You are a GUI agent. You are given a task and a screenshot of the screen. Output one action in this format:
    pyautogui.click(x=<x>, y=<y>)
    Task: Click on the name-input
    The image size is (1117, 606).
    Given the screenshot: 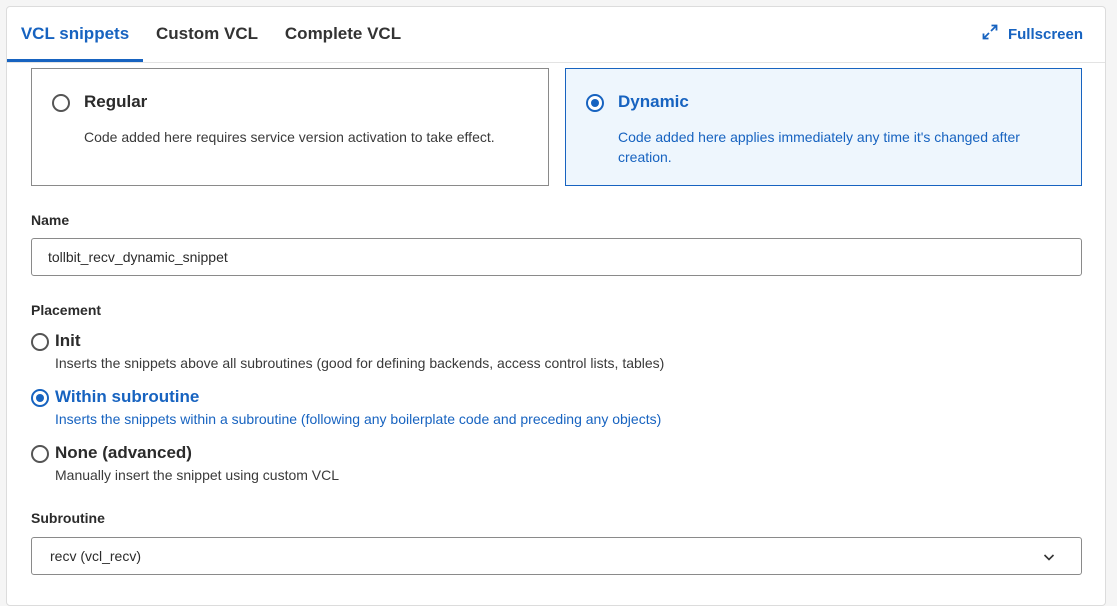 What is the action you would take?
    pyautogui.click(x=556, y=257)
    